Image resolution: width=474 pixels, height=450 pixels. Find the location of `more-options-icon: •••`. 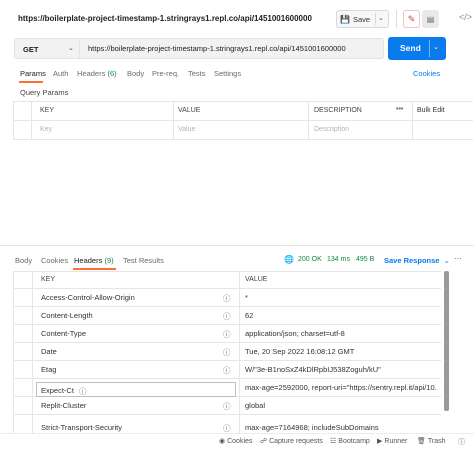

more-options-icon: ••• is located at coordinates (399, 109).